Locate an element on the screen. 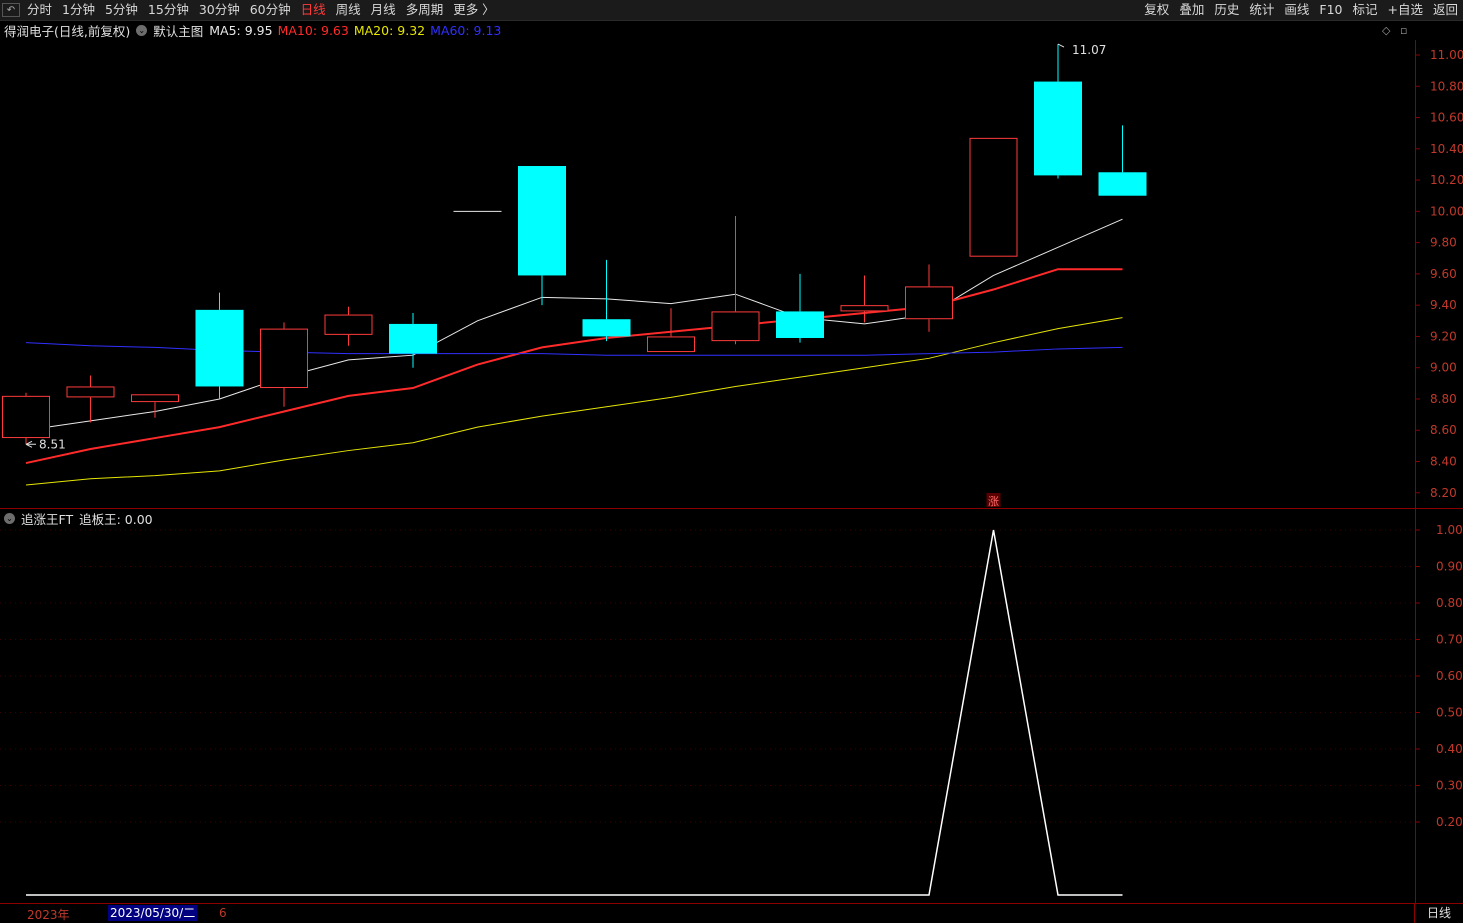  y-tick-label: 8.20 is located at coordinates (1443, 493).